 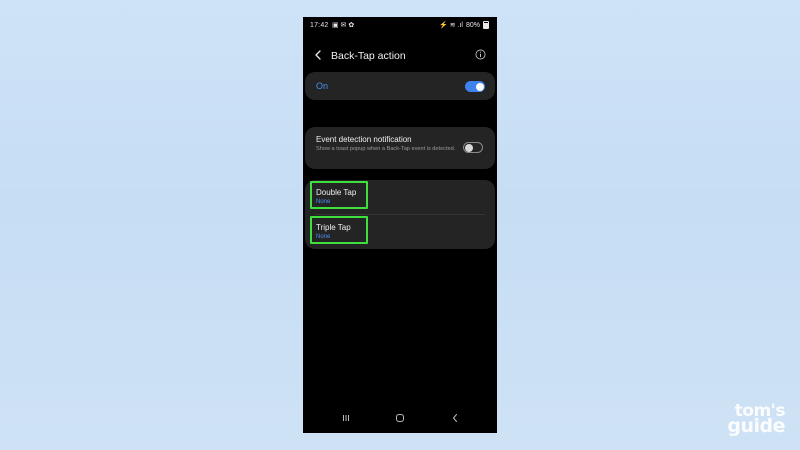 What do you see at coordinates (322, 86) in the screenshot?
I see `main-toggle-label: On` at bounding box center [322, 86].